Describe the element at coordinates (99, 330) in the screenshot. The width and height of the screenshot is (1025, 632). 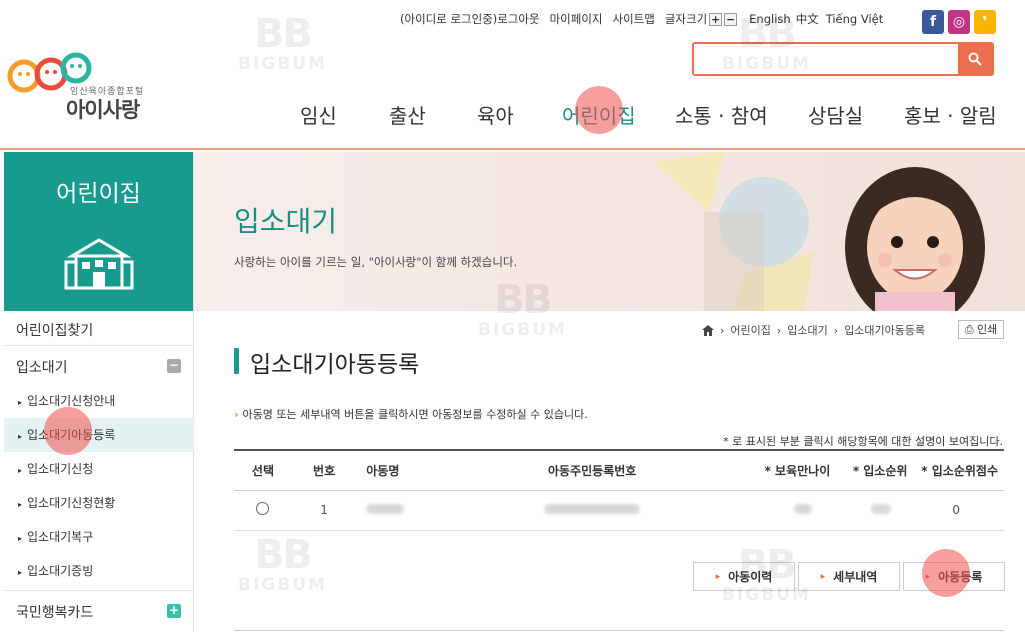
I see `side-nav-find-daycare: 어린이집찾기` at that location.